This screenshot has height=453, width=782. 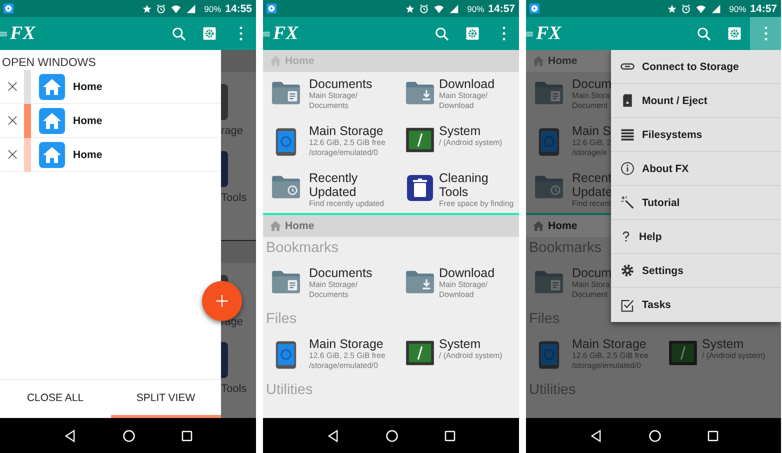 What do you see at coordinates (501, 8) in the screenshot?
I see `clock: 14:57` at bounding box center [501, 8].